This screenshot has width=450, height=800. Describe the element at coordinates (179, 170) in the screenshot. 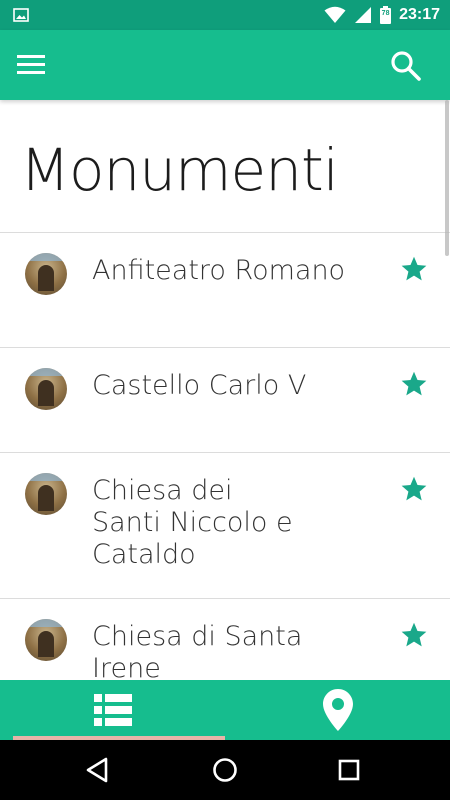

I see `page-title: Monumenti` at that location.